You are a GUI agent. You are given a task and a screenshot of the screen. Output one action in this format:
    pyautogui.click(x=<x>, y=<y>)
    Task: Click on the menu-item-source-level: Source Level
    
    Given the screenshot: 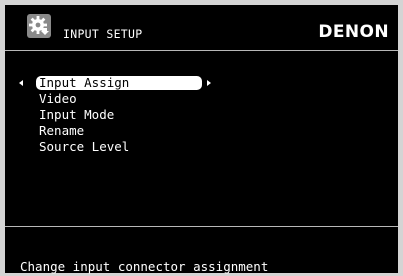 What is the action you would take?
    pyautogui.click(x=84, y=147)
    